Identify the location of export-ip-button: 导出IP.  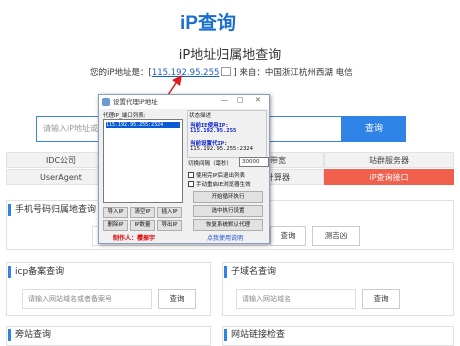
(169, 225).